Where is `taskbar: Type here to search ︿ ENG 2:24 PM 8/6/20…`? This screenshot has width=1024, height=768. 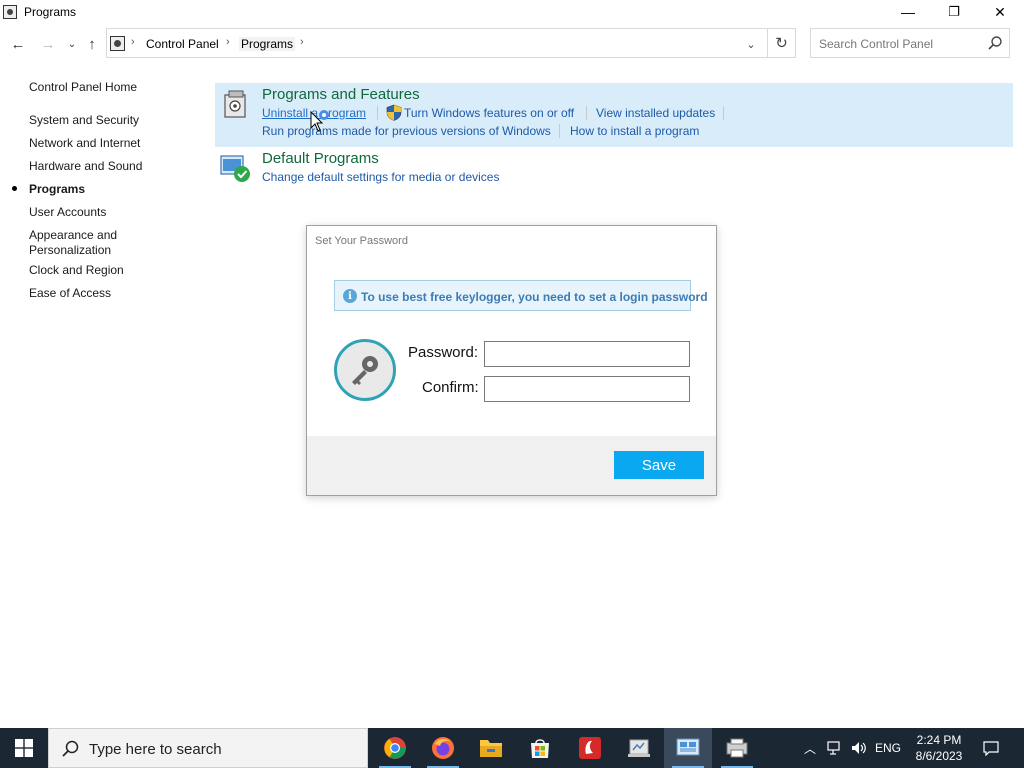 taskbar: Type here to search ︿ ENG 2:24 PM 8/6/20… is located at coordinates (512, 748).